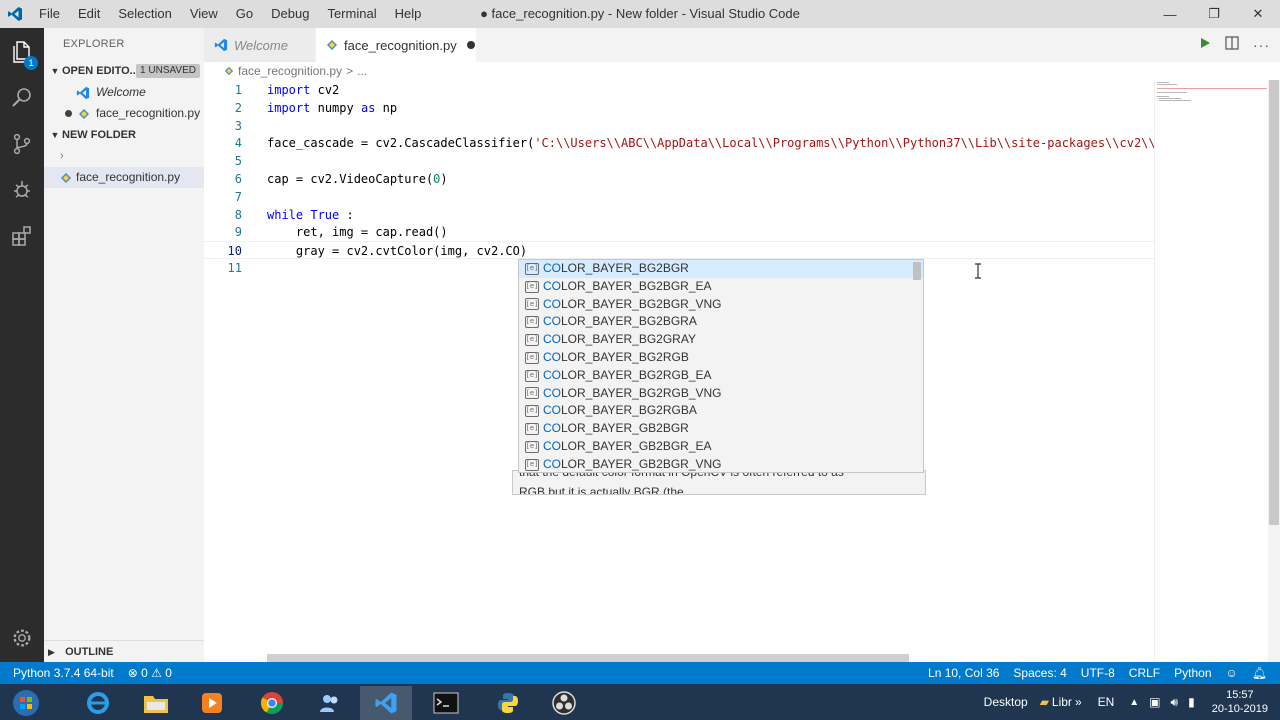  I want to click on suggestion-item: [e] COLOR_BAYER_BG2RGBA, so click(721, 411).